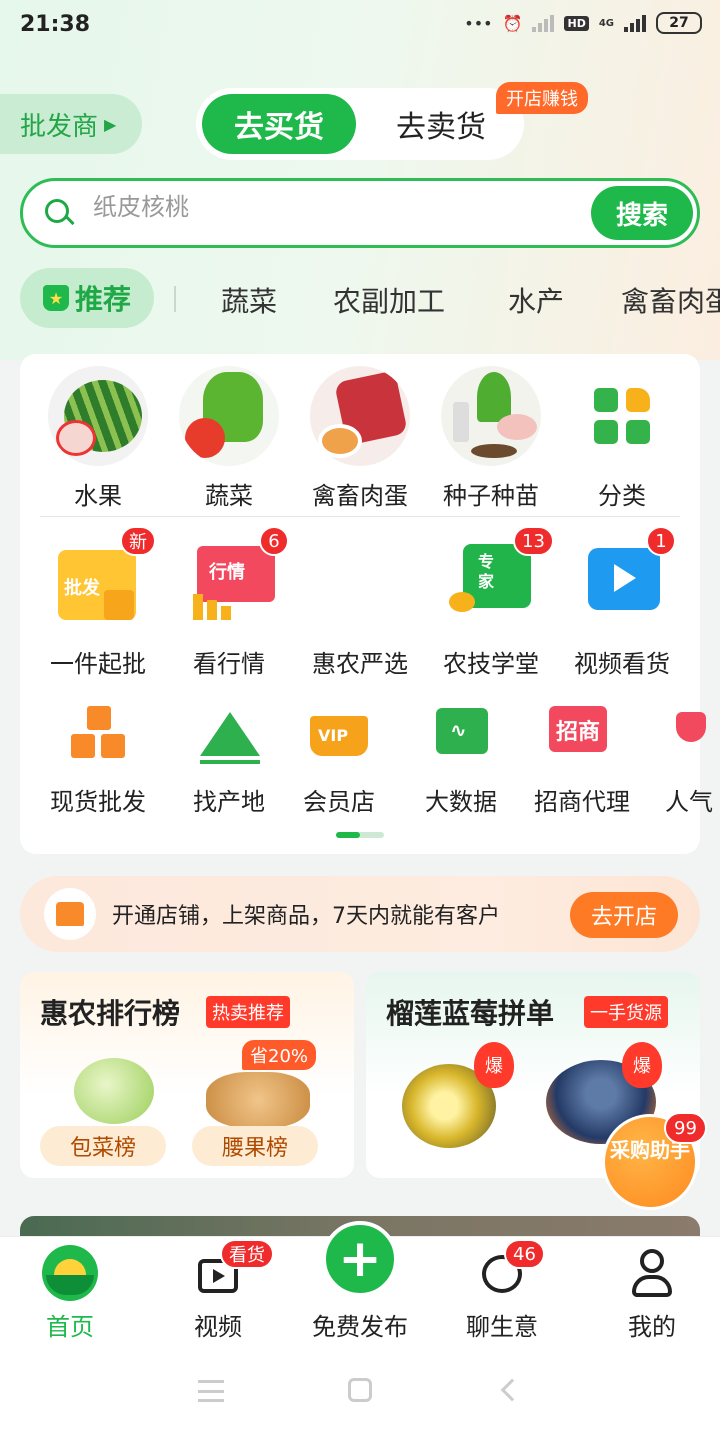 The width and height of the screenshot is (720, 1440). I want to click on video-play-icon: 1, so click(624, 580).